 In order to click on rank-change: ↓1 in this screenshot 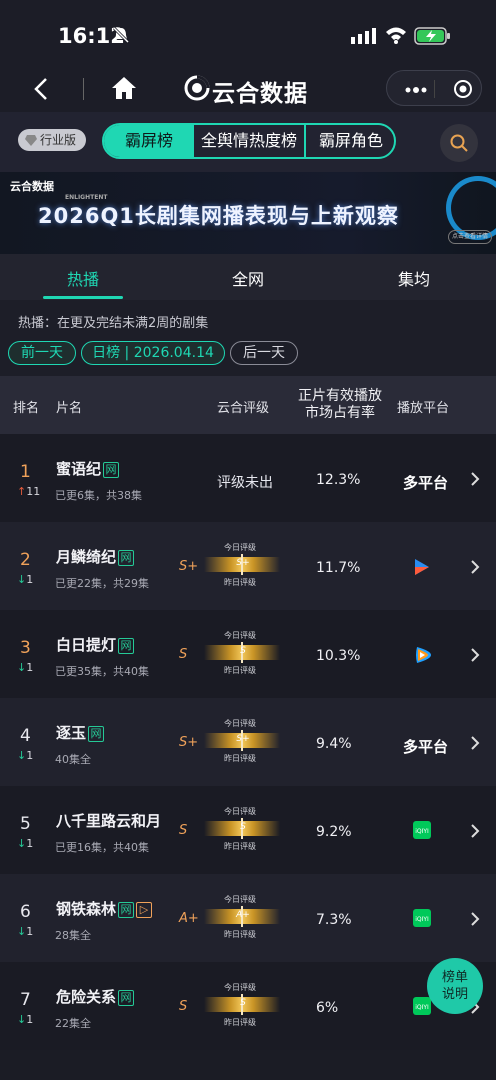, I will do `click(25, 931)`.